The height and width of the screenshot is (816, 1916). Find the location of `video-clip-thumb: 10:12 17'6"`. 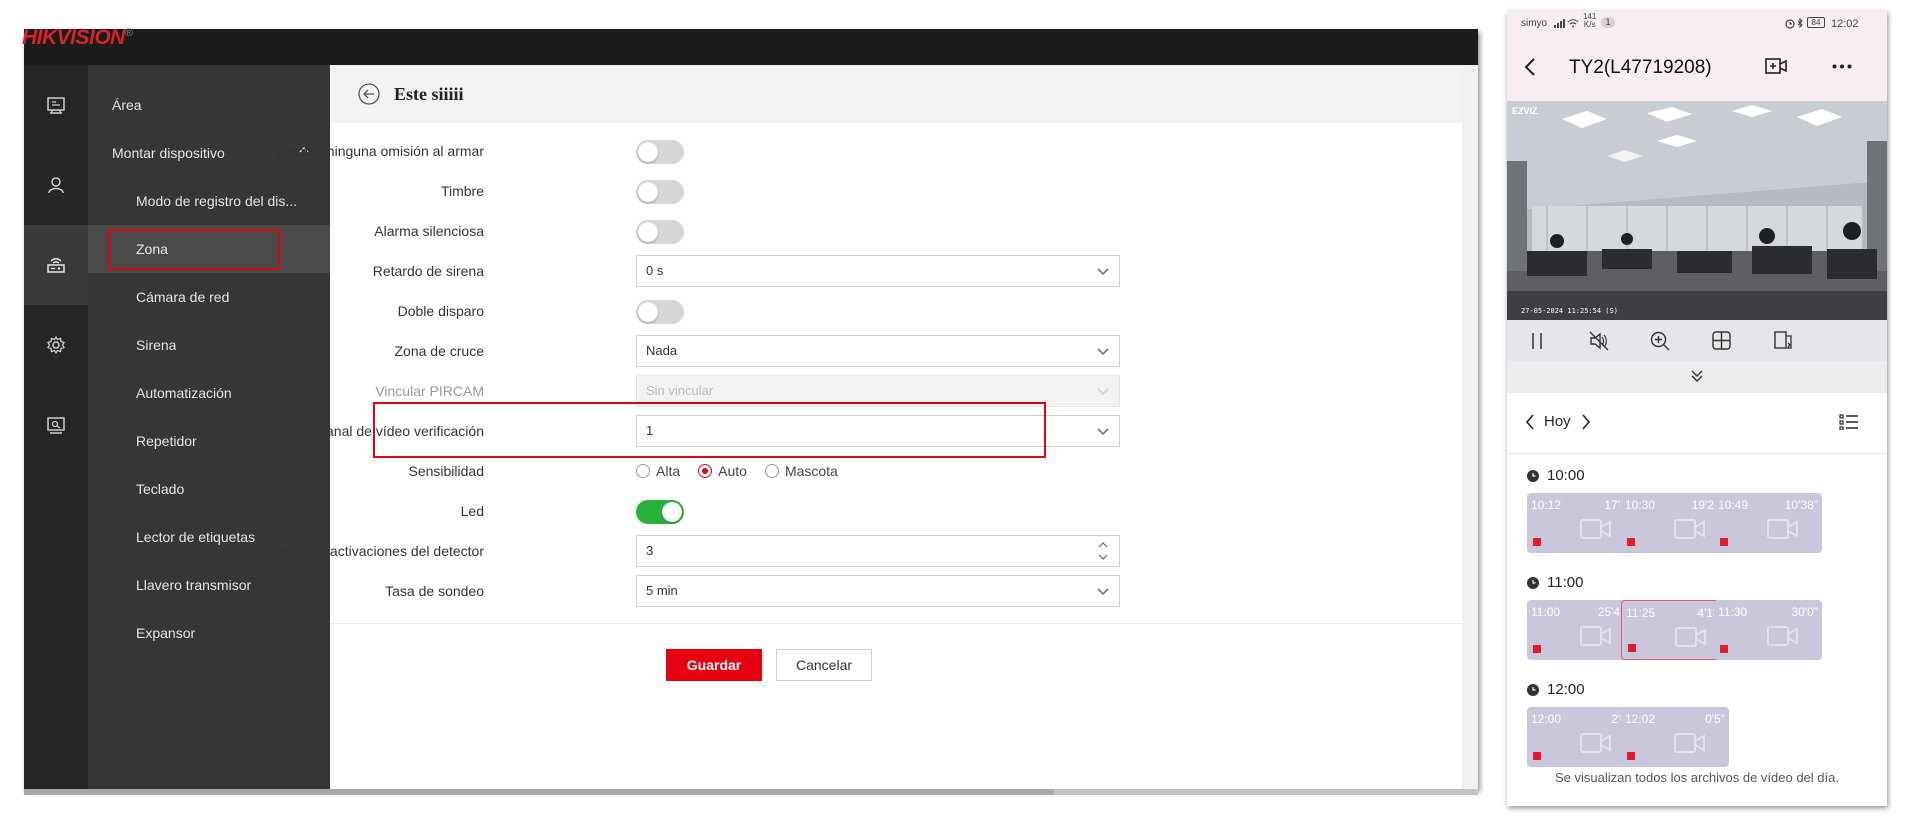

video-clip-thumb: 10:12 17'6" is located at coordinates (1581, 523).